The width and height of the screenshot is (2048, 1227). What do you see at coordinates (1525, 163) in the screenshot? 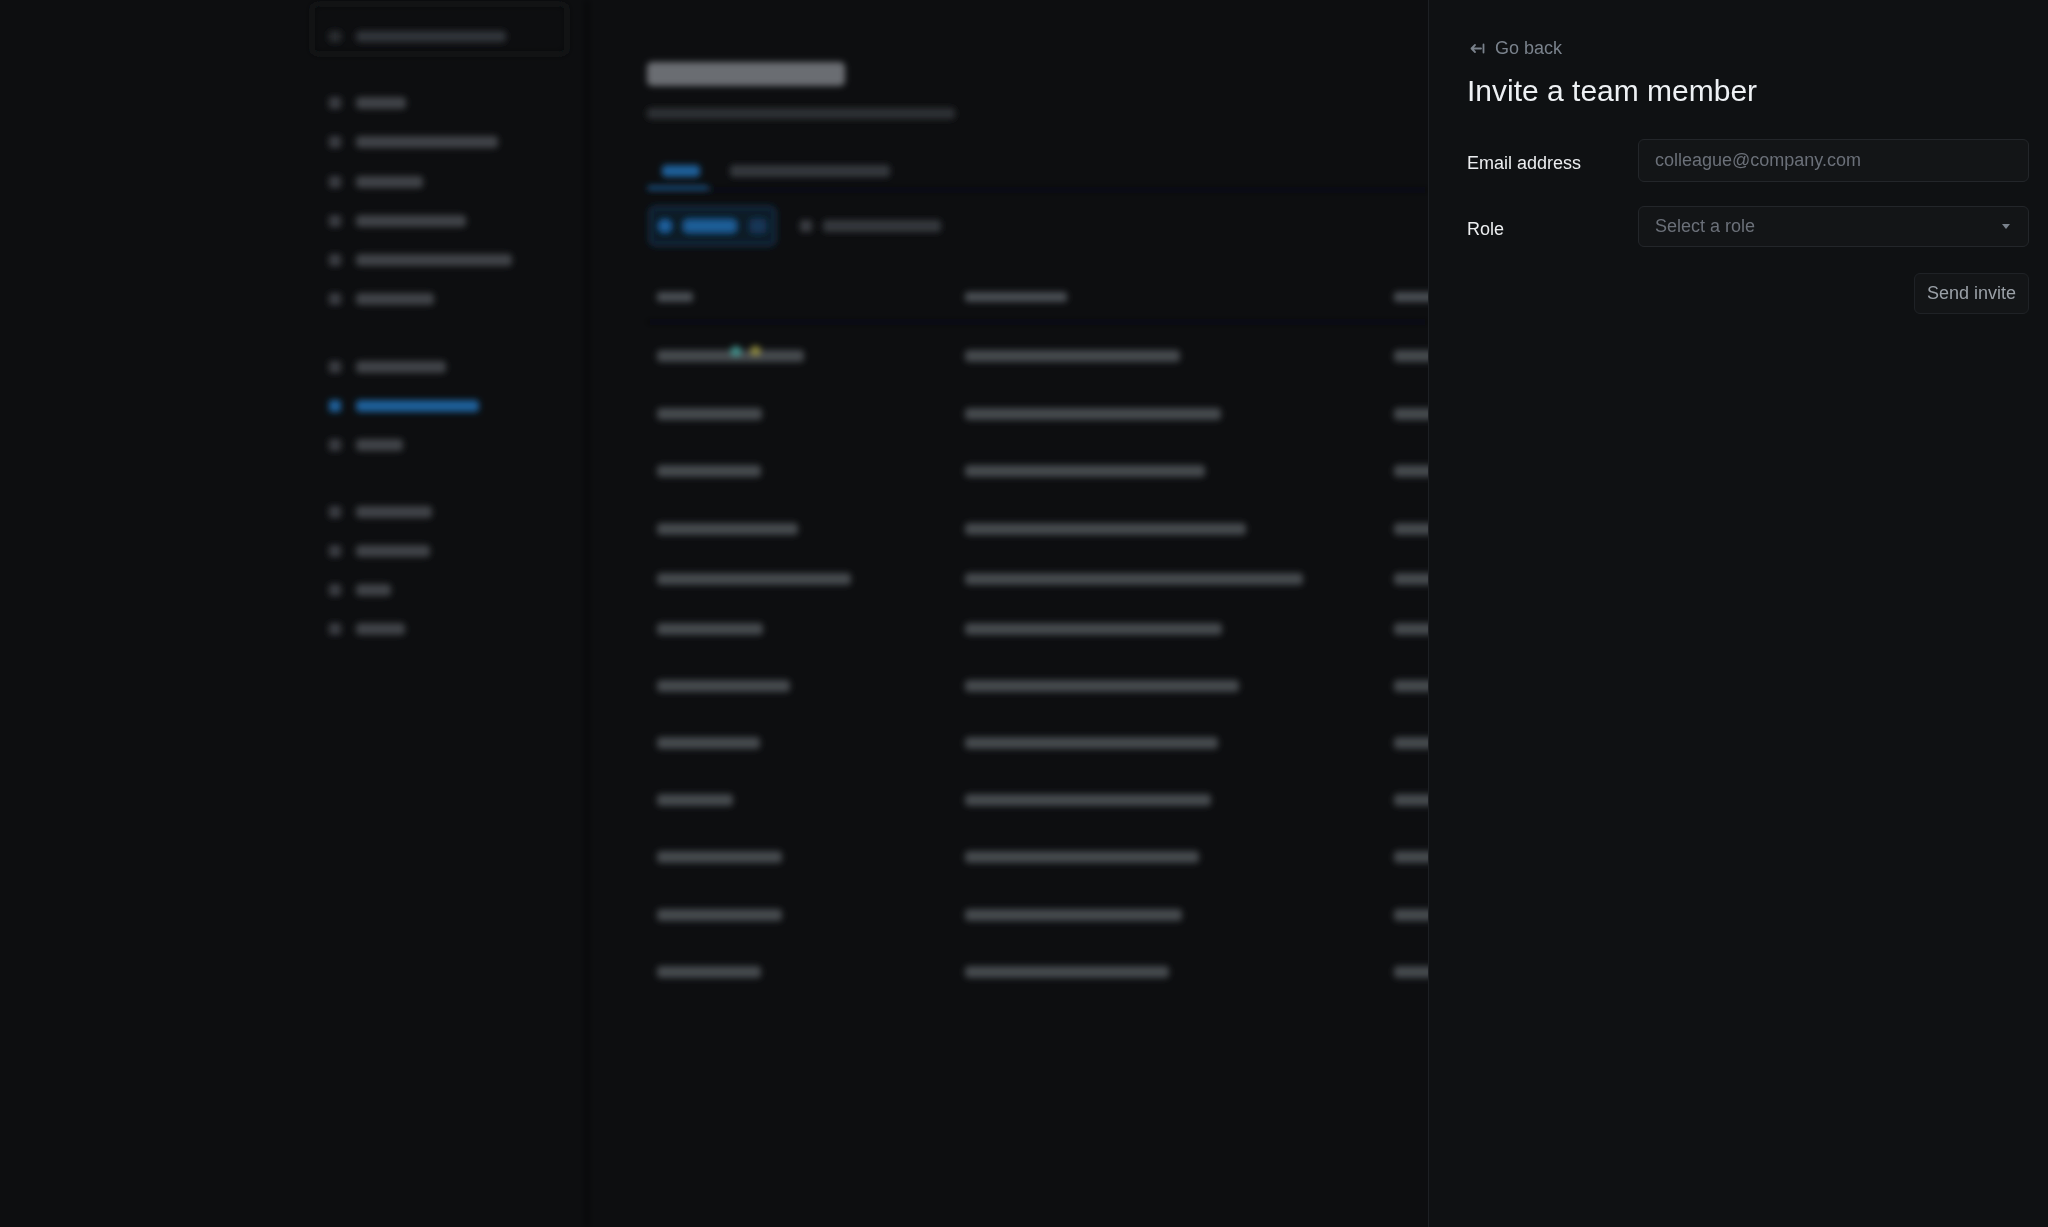
I see `field-label: Email address` at bounding box center [1525, 163].